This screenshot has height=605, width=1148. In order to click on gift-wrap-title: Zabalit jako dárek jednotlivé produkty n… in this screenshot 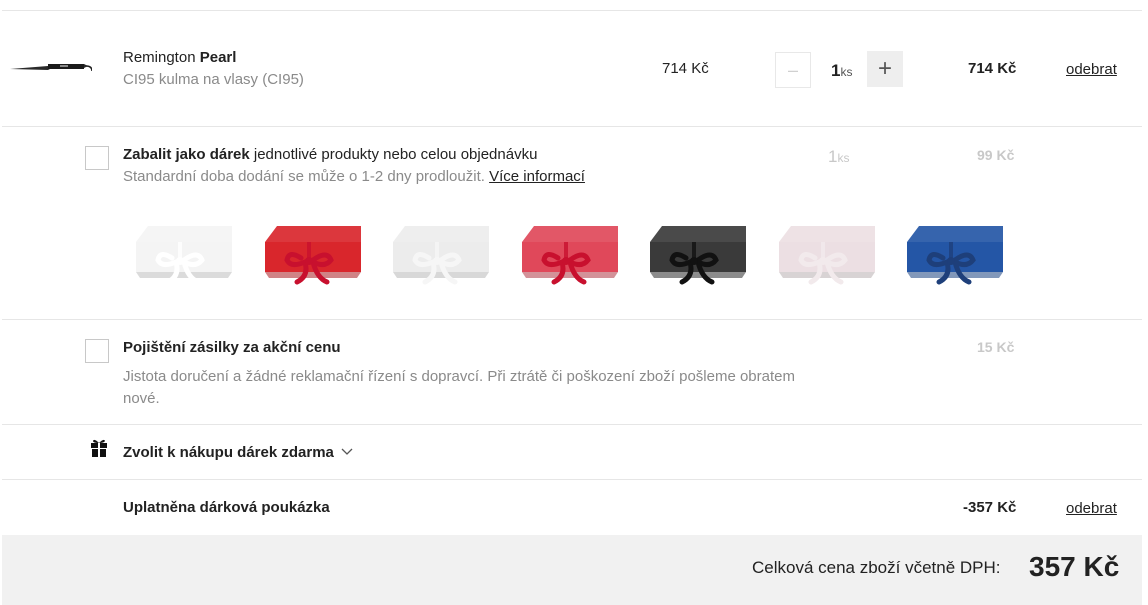, I will do `click(330, 154)`.